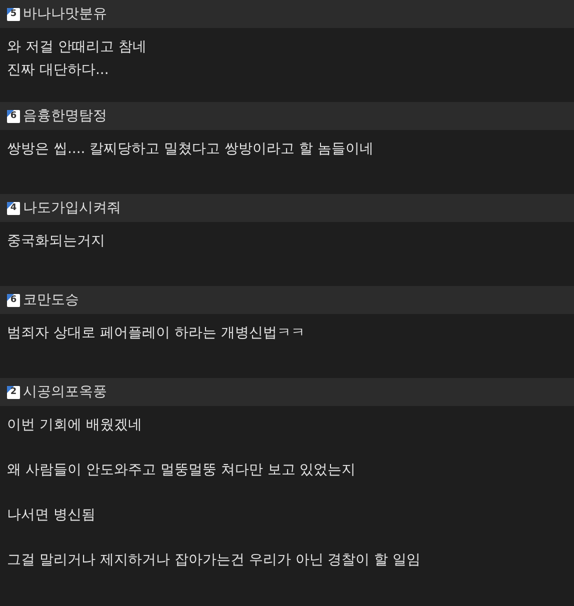 This screenshot has height=606, width=574. Describe the element at coordinates (51, 515) in the screenshot. I see `comment-text: 나서면 병신됨` at that location.